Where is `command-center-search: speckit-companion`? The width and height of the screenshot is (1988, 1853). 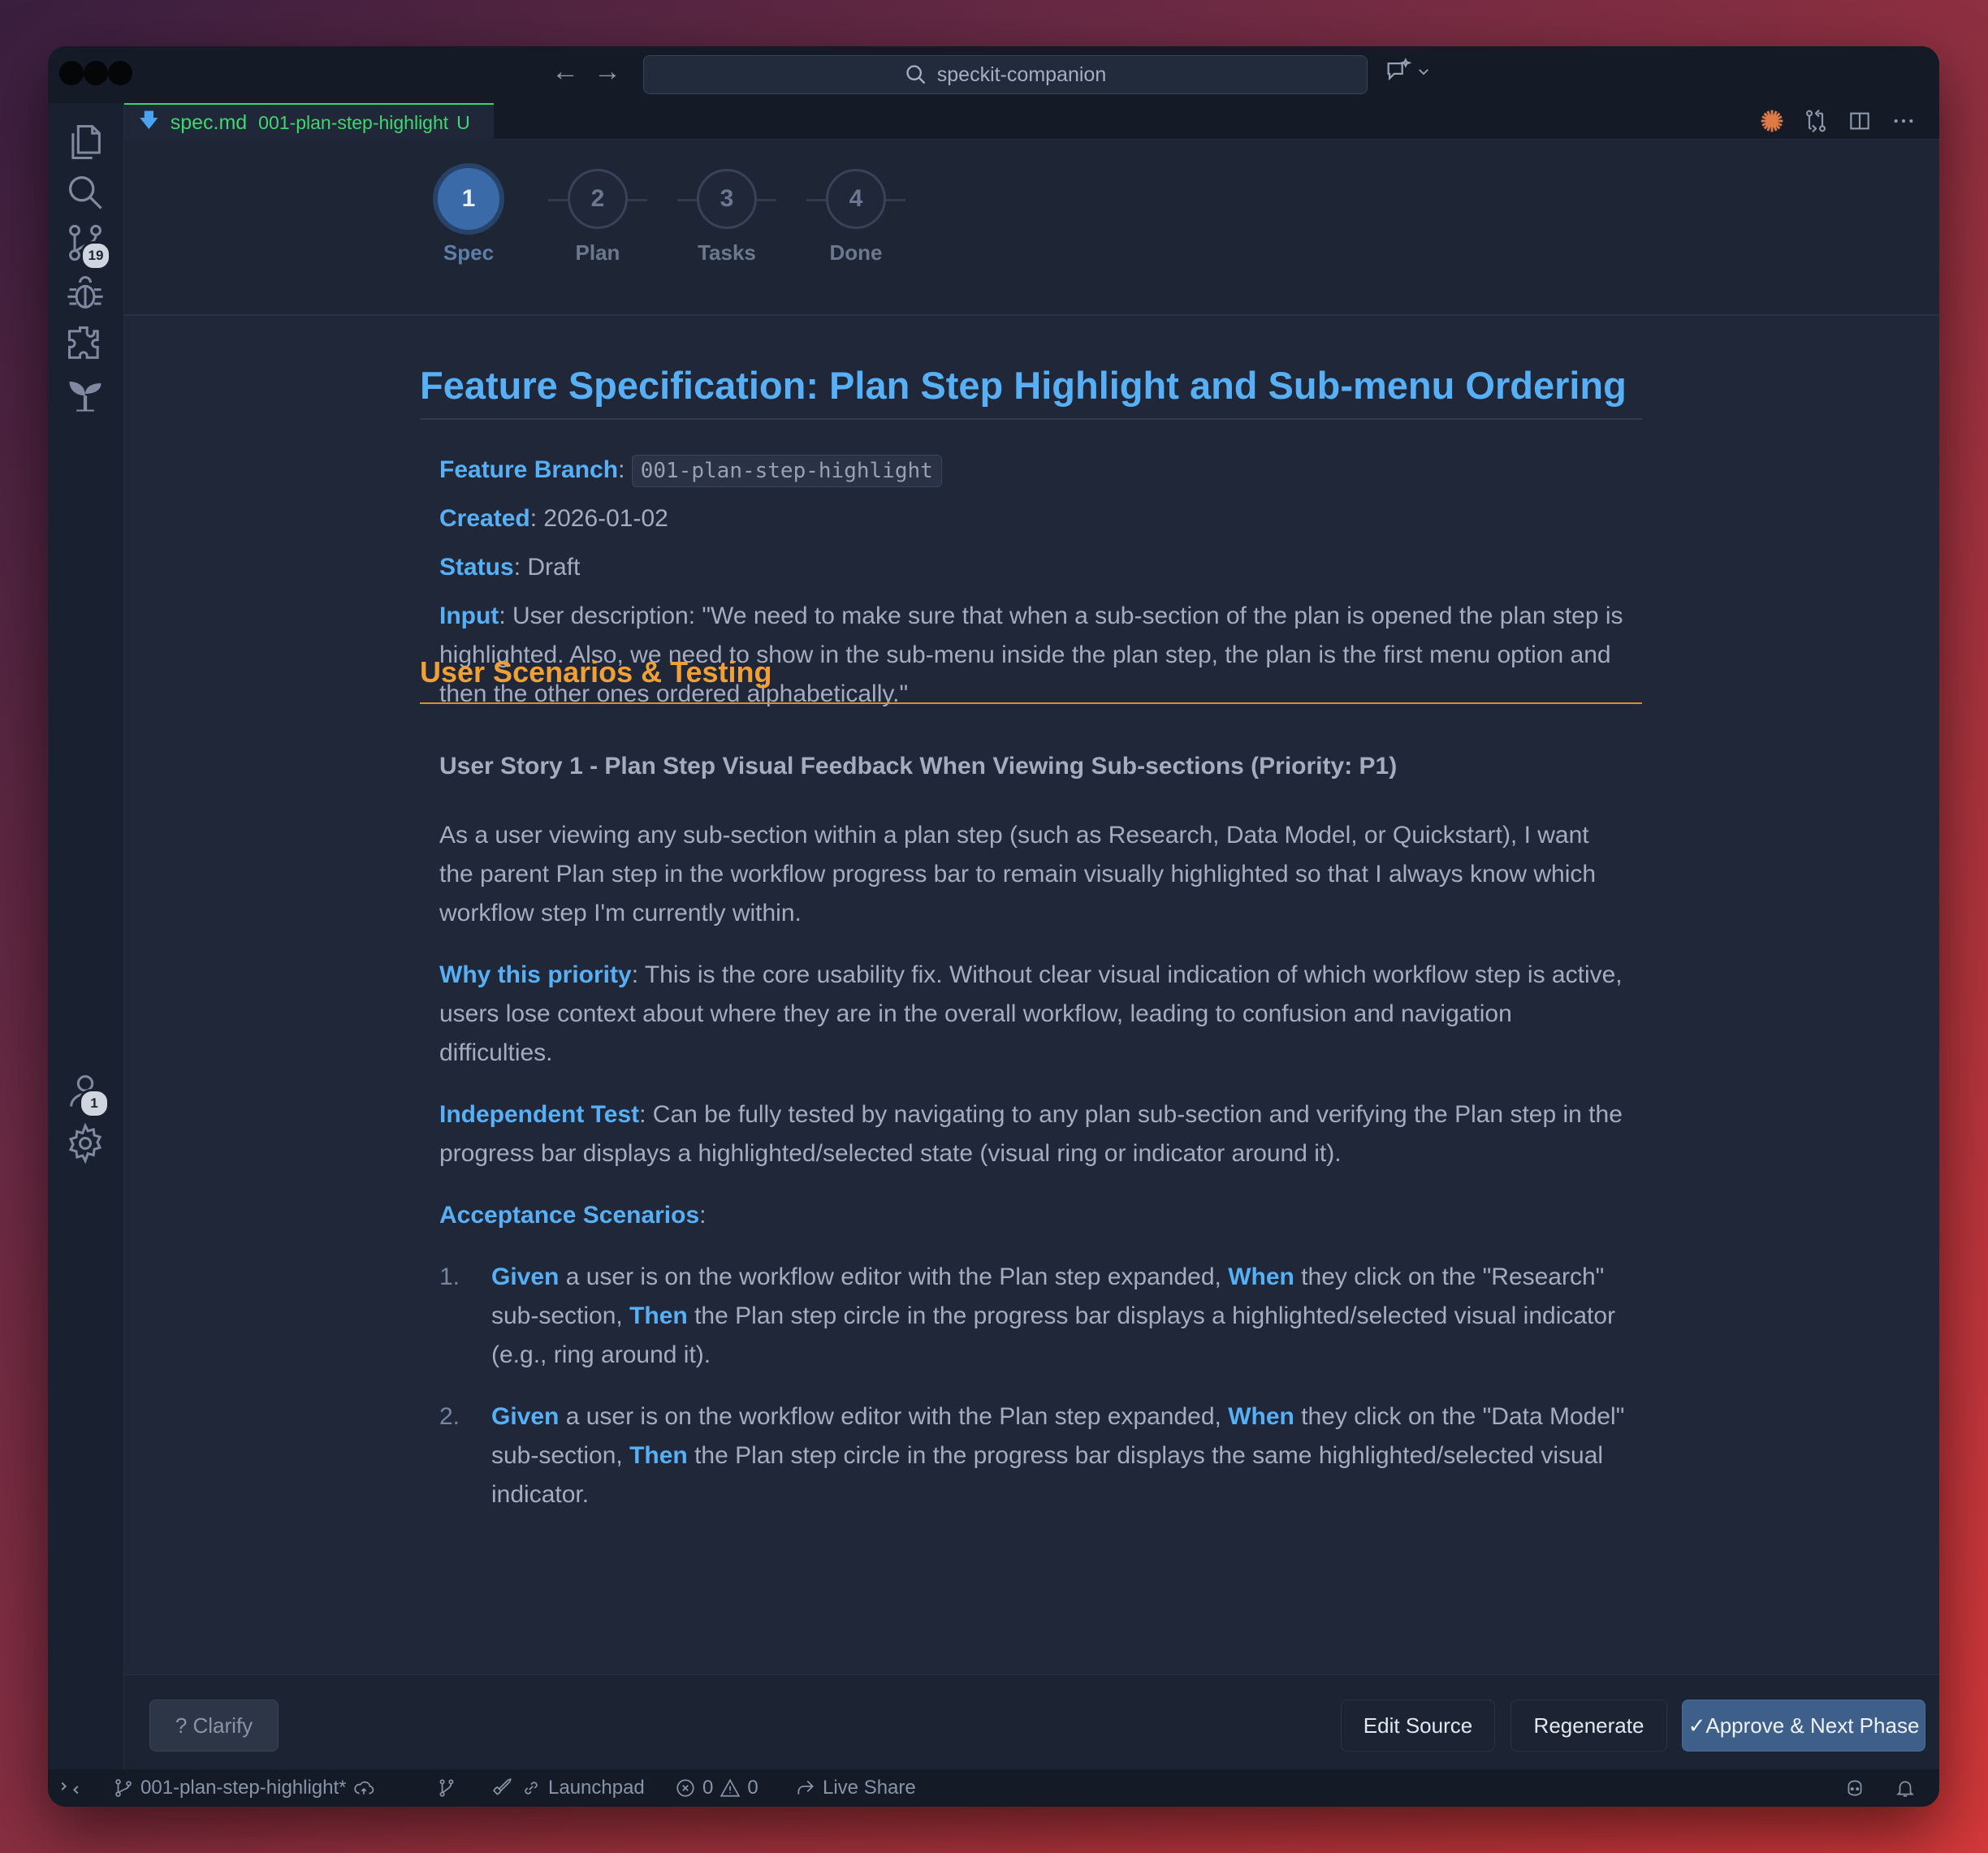
command-center-search: speckit-companion is located at coordinates (1005, 74).